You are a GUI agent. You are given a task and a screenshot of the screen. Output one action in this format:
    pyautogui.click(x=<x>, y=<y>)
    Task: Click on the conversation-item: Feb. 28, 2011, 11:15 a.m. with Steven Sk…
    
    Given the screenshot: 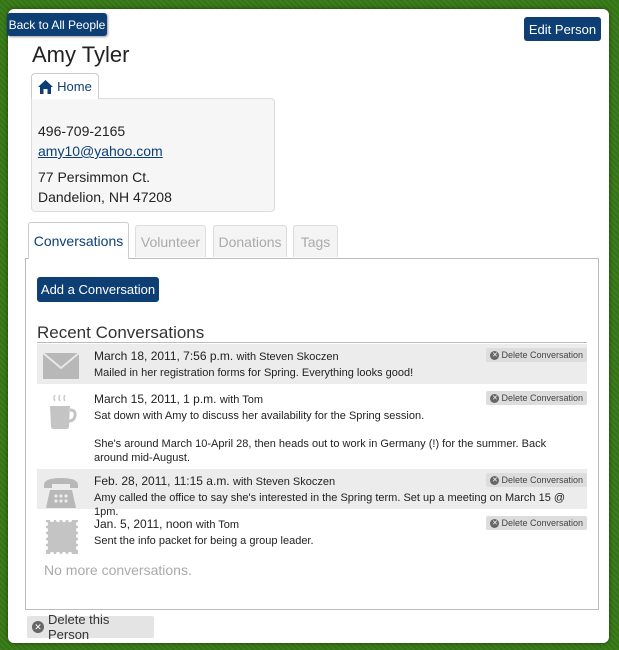 What is the action you would take?
    pyautogui.click(x=312, y=493)
    